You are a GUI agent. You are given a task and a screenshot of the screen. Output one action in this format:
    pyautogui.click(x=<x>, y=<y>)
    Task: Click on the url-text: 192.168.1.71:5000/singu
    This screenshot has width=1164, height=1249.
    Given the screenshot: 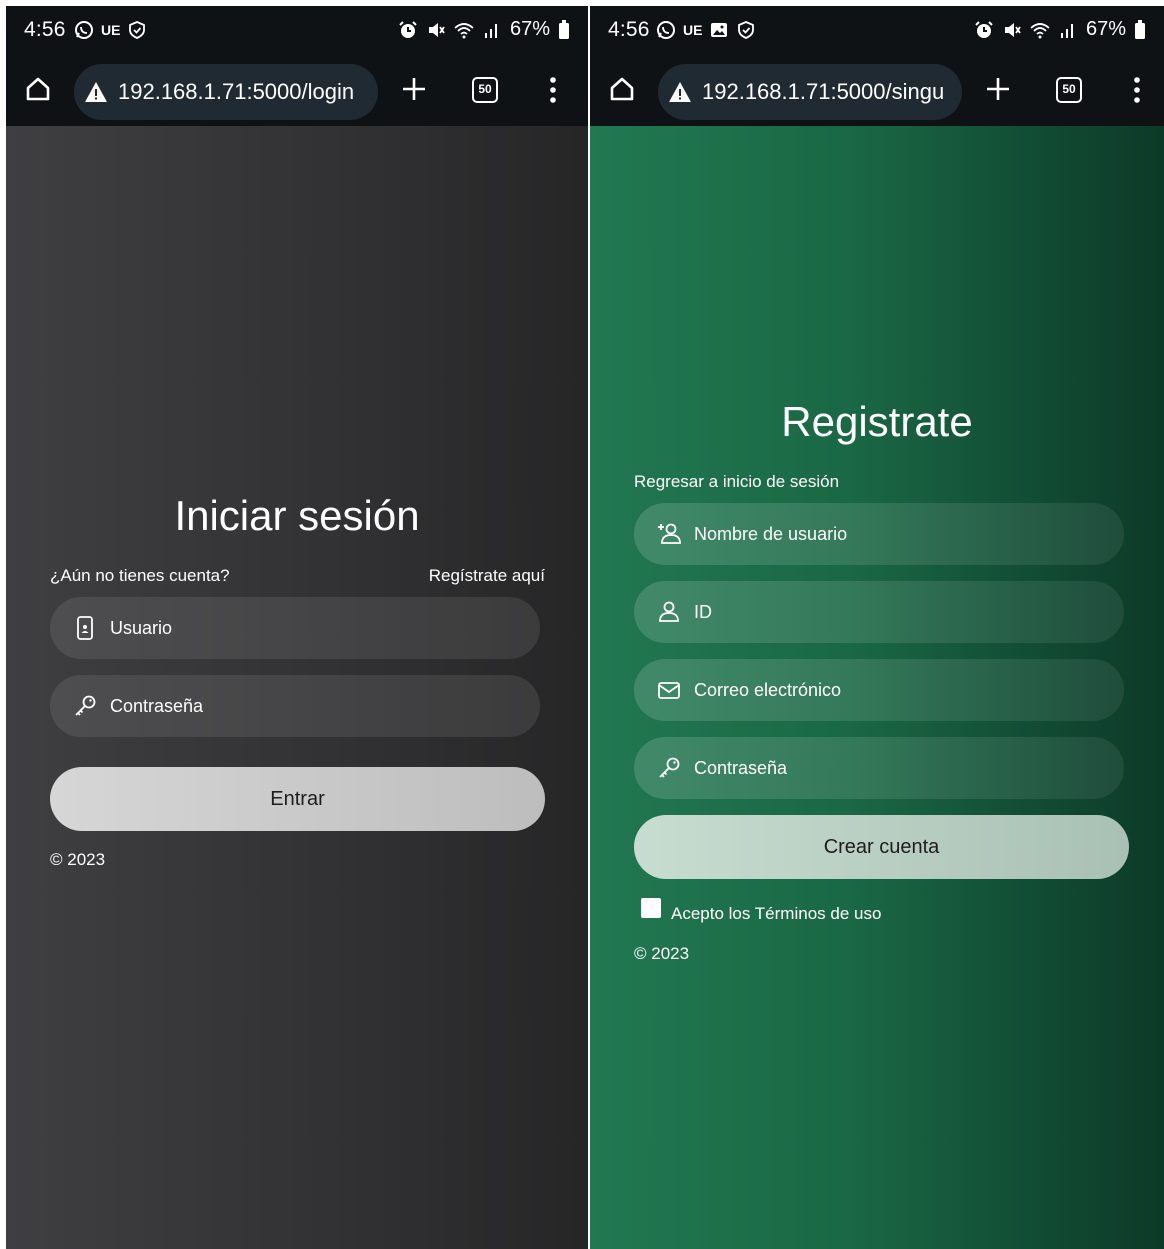 What is the action you would take?
    pyautogui.click(x=823, y=92)
    